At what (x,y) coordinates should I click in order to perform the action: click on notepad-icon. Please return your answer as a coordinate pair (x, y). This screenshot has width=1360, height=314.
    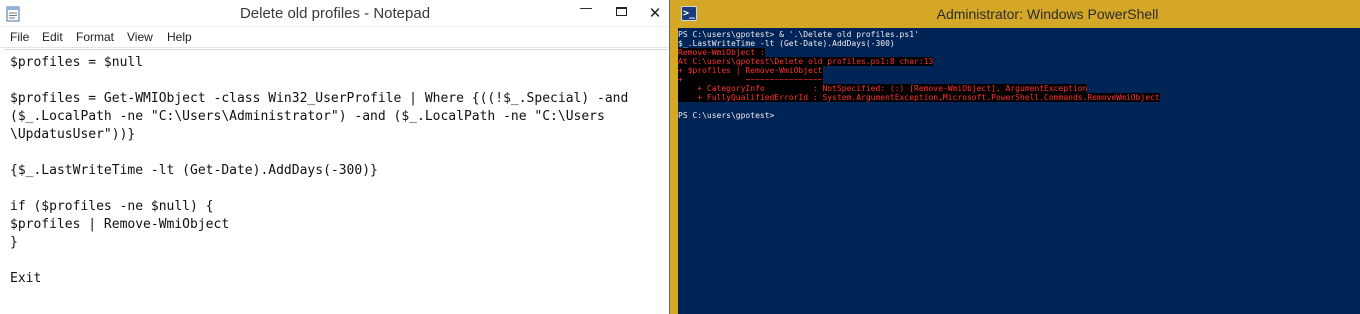
    Looking at the image, I should click on (13, 14).